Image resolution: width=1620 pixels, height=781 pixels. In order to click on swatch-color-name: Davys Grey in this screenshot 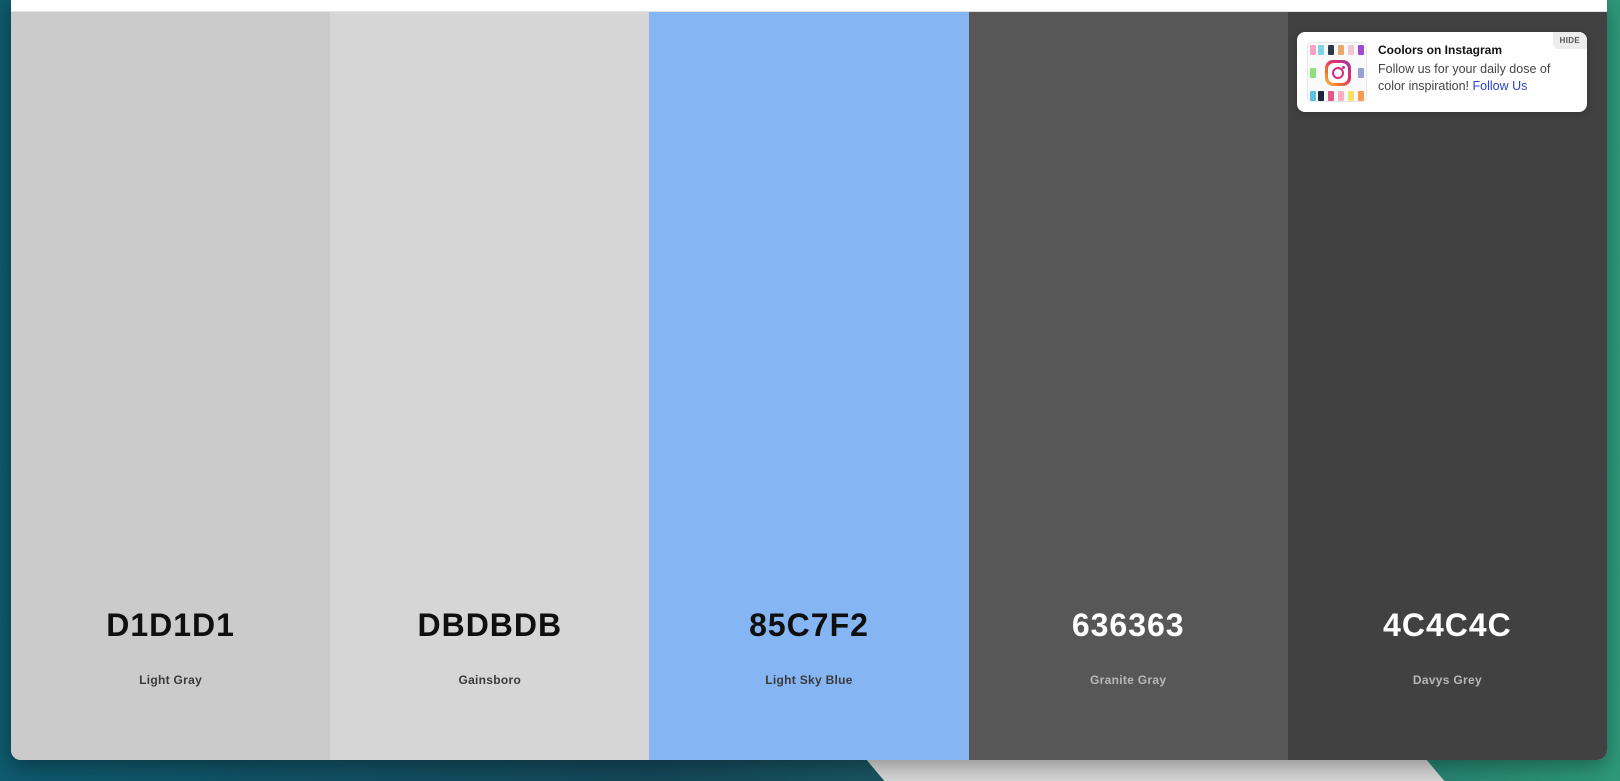, I will do `click(1447, 680)`.